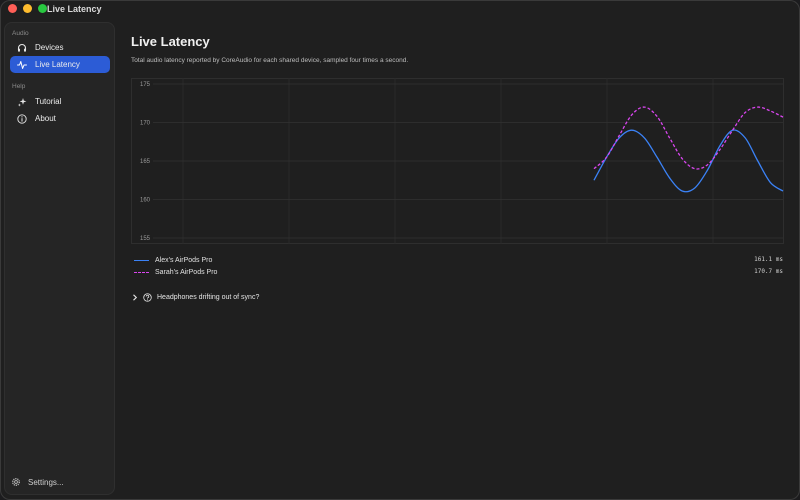  I want to click on title-bar: Live Latency, so click(400, 9).